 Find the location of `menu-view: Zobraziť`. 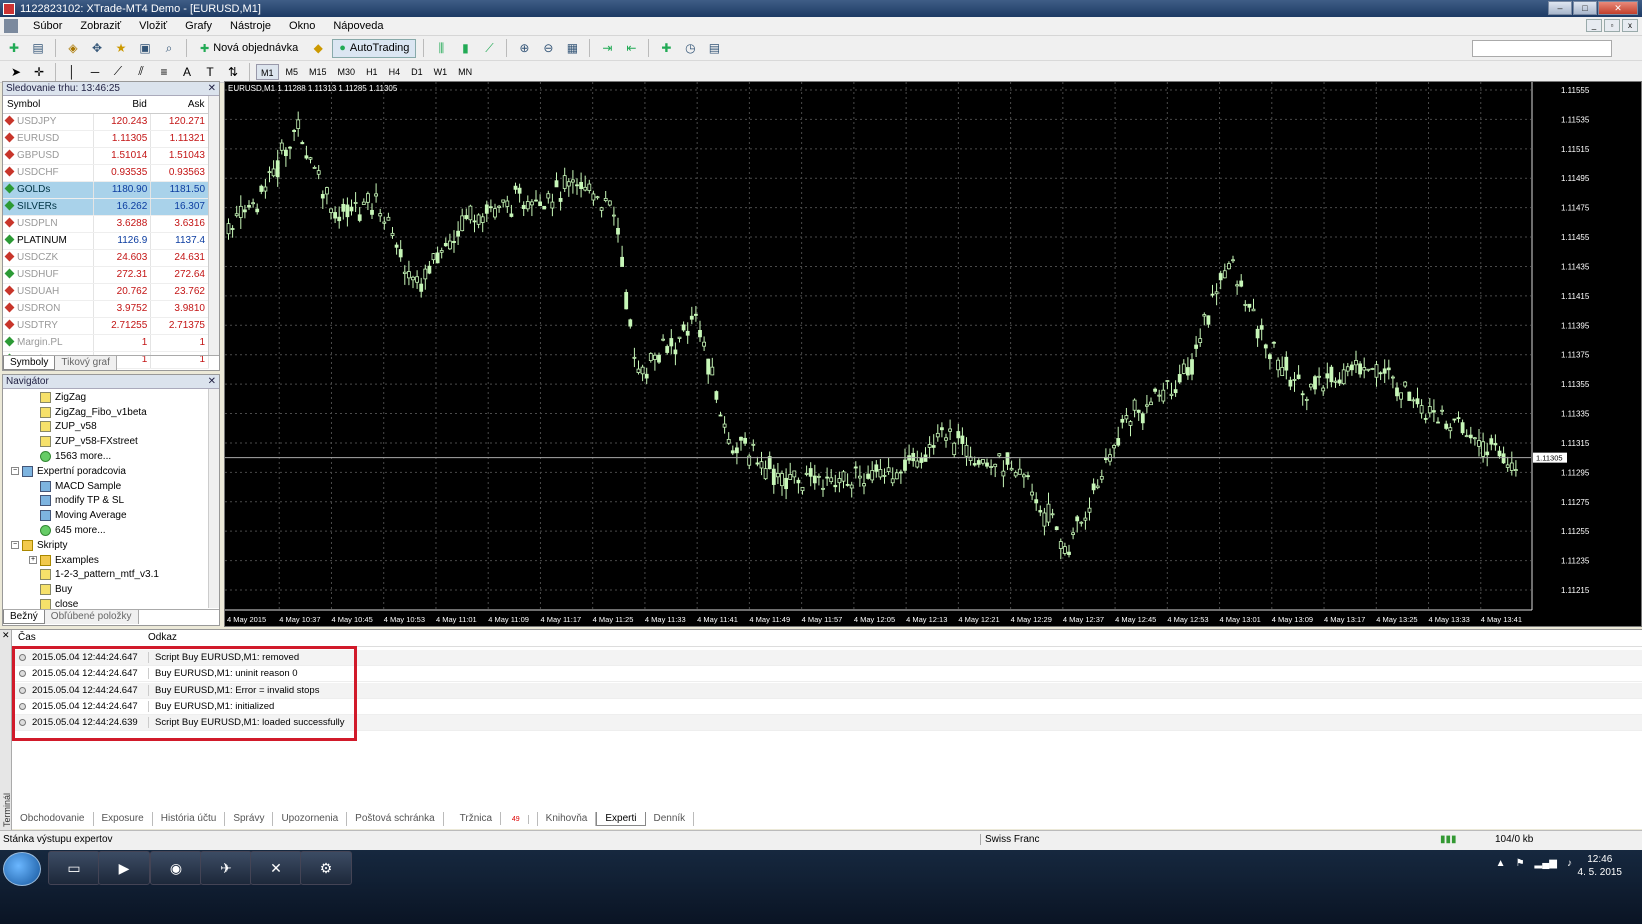

menu-view: Zobraziť is located at coordinates (100, 26).